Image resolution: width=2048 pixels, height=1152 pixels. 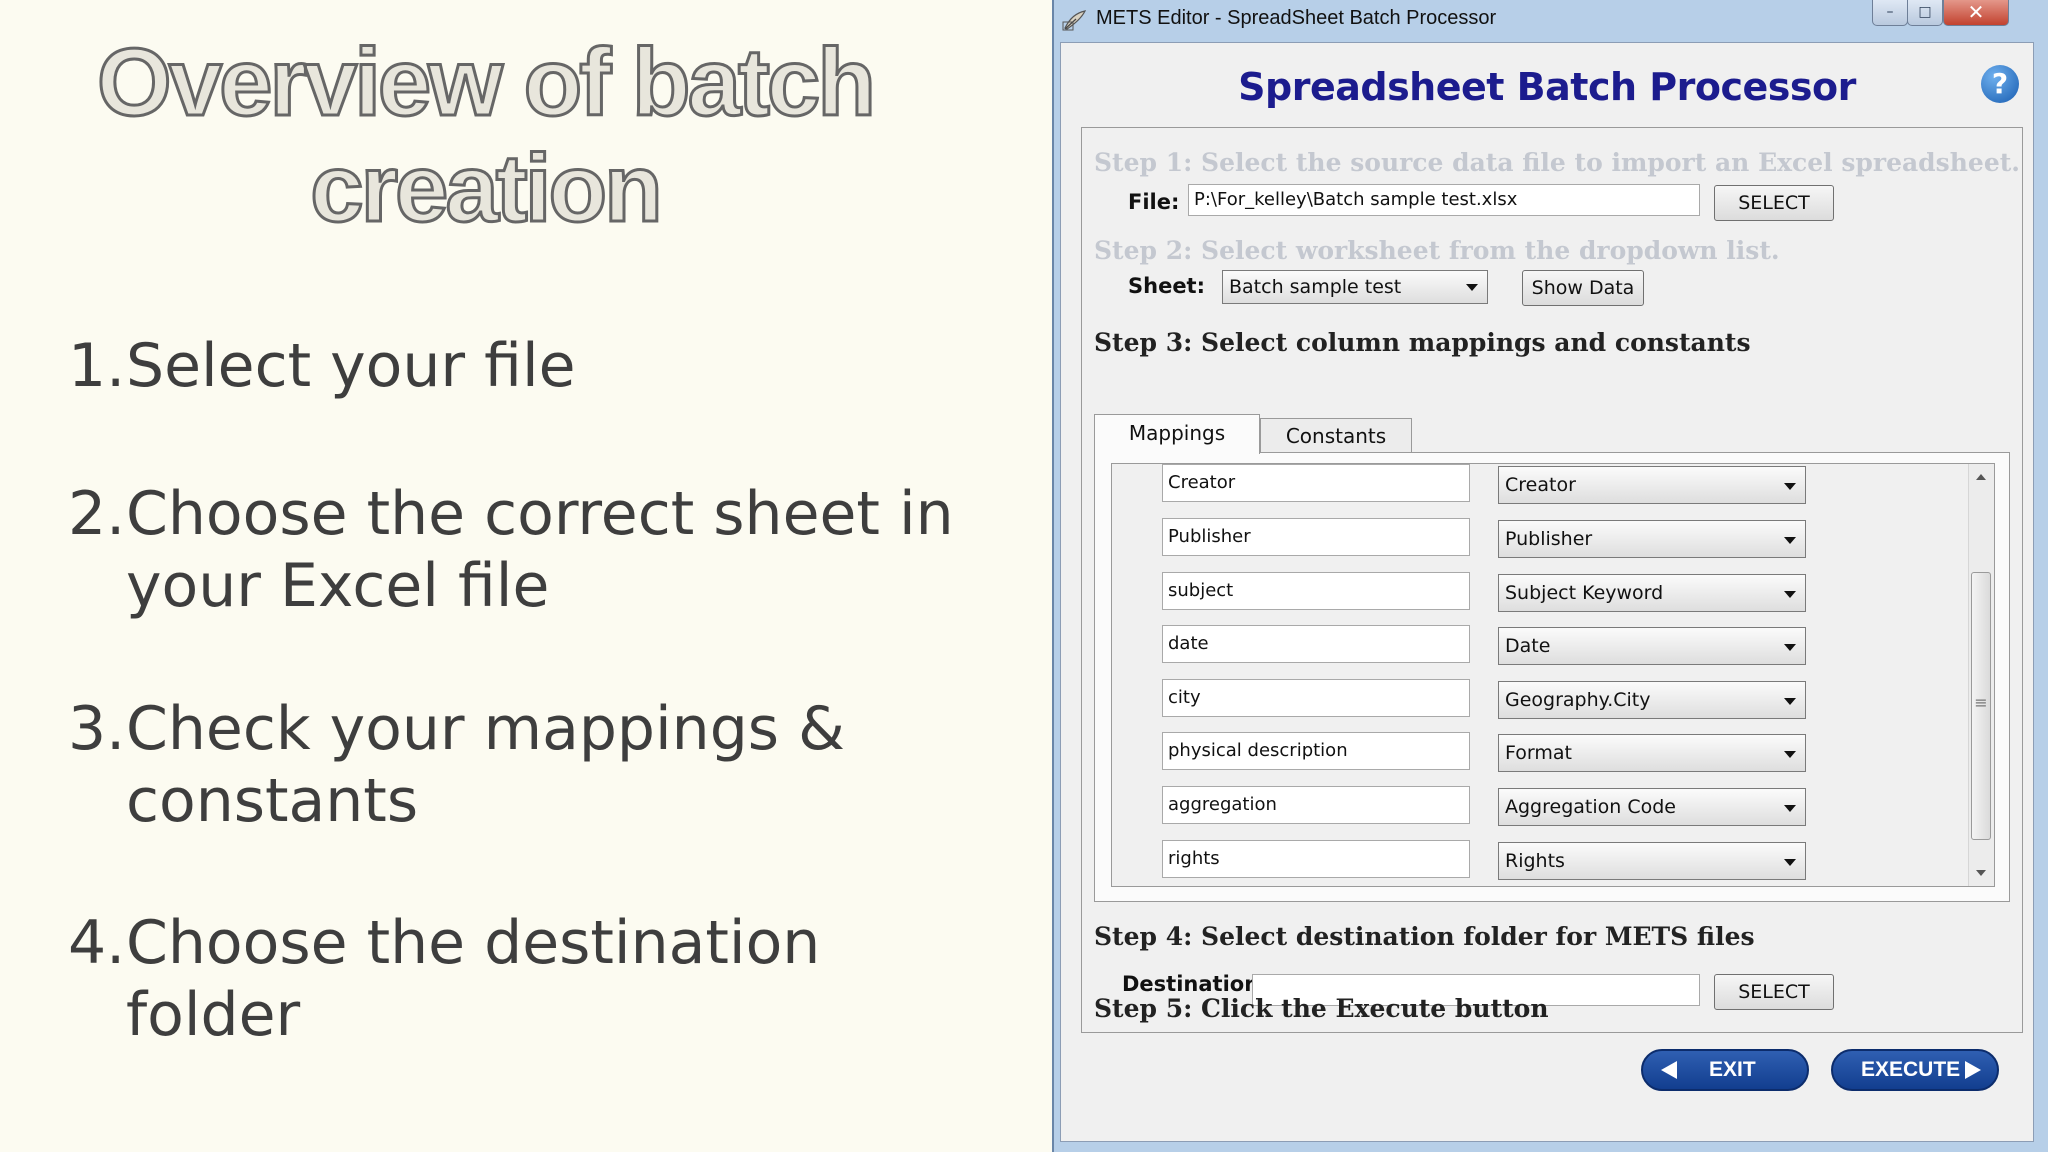 I want to click on mapping-field-dropdown: Date, so click(x=1652, y=646).